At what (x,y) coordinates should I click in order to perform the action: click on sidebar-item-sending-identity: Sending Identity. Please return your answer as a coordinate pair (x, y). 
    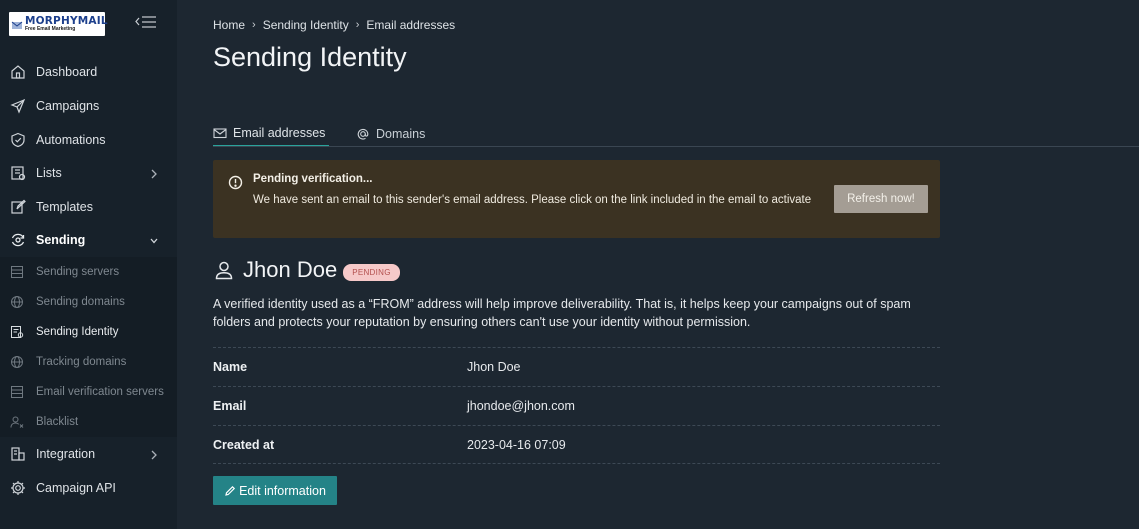
    Looking at the image, I should click on (88, 332).